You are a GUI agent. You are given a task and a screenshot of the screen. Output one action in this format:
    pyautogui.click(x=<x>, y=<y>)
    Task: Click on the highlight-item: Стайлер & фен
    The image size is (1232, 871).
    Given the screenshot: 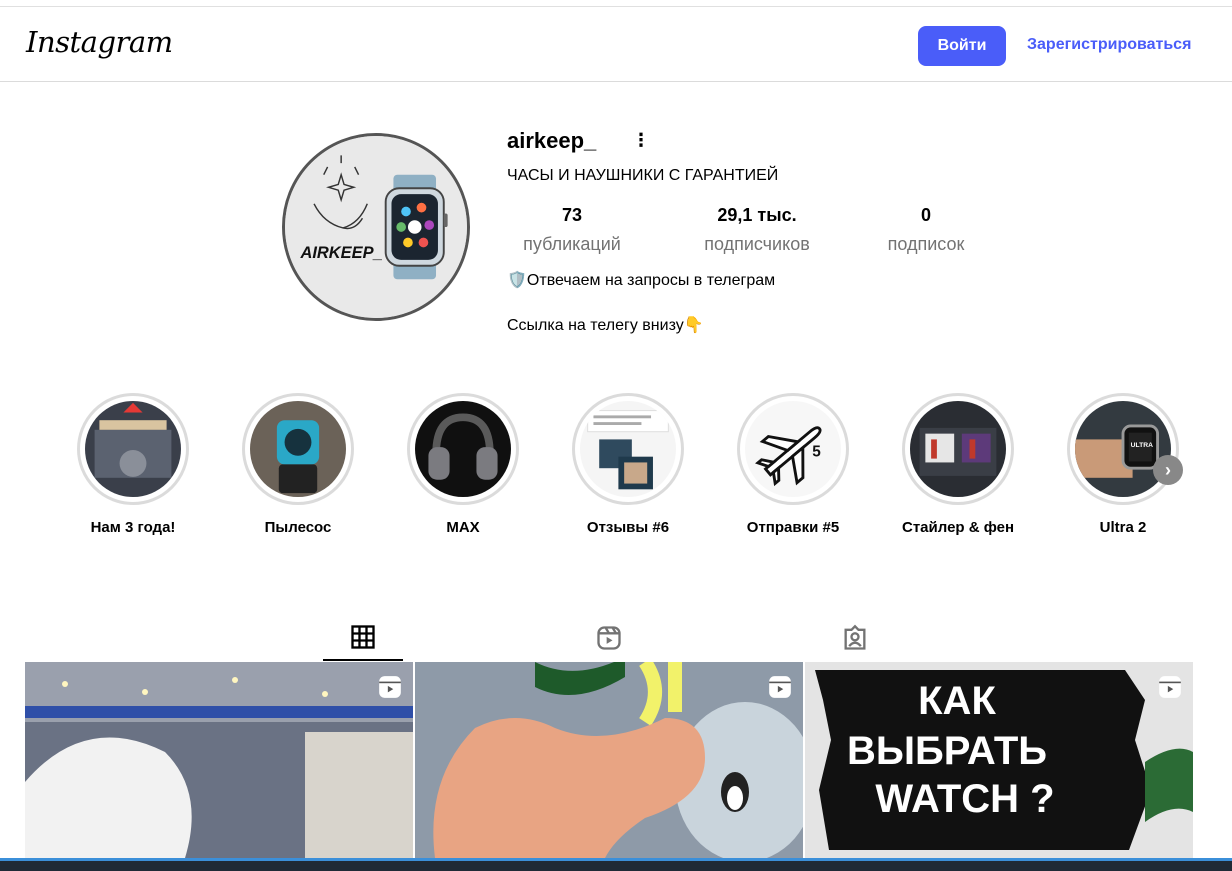 What is the action you would take?
    pyautogui.click(x=958, y=464)
    